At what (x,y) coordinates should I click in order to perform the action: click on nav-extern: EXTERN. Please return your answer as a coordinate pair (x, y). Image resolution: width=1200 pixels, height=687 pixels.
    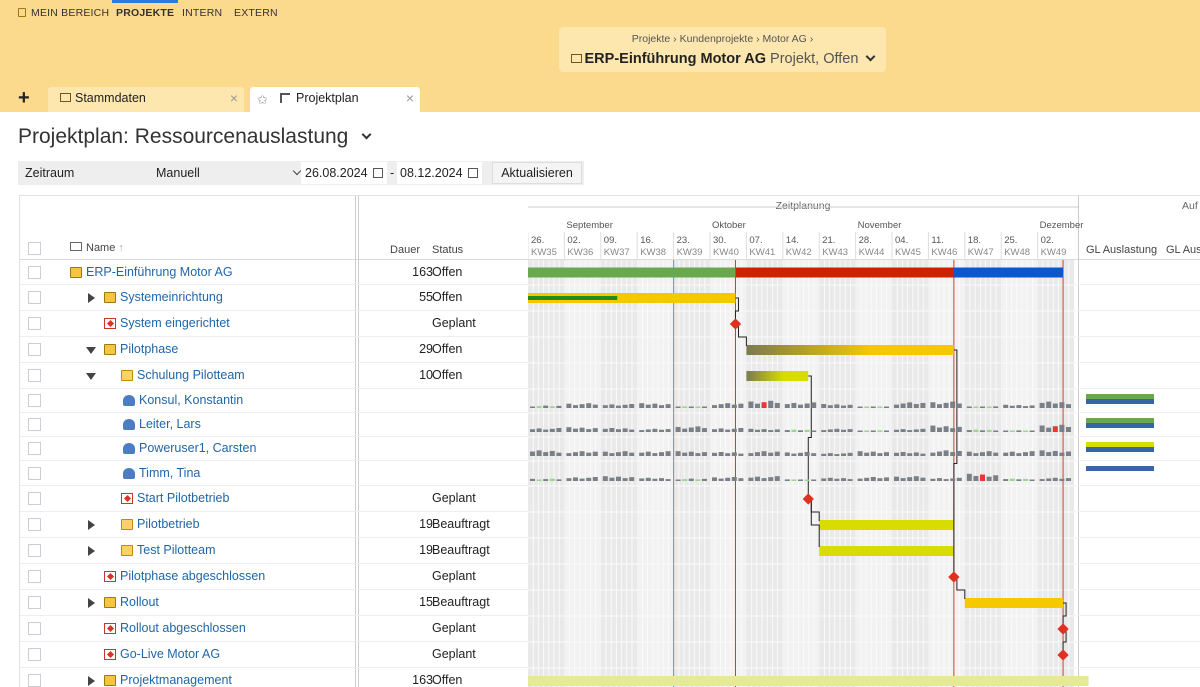
    Looking at the image, I should click on (256, 11).